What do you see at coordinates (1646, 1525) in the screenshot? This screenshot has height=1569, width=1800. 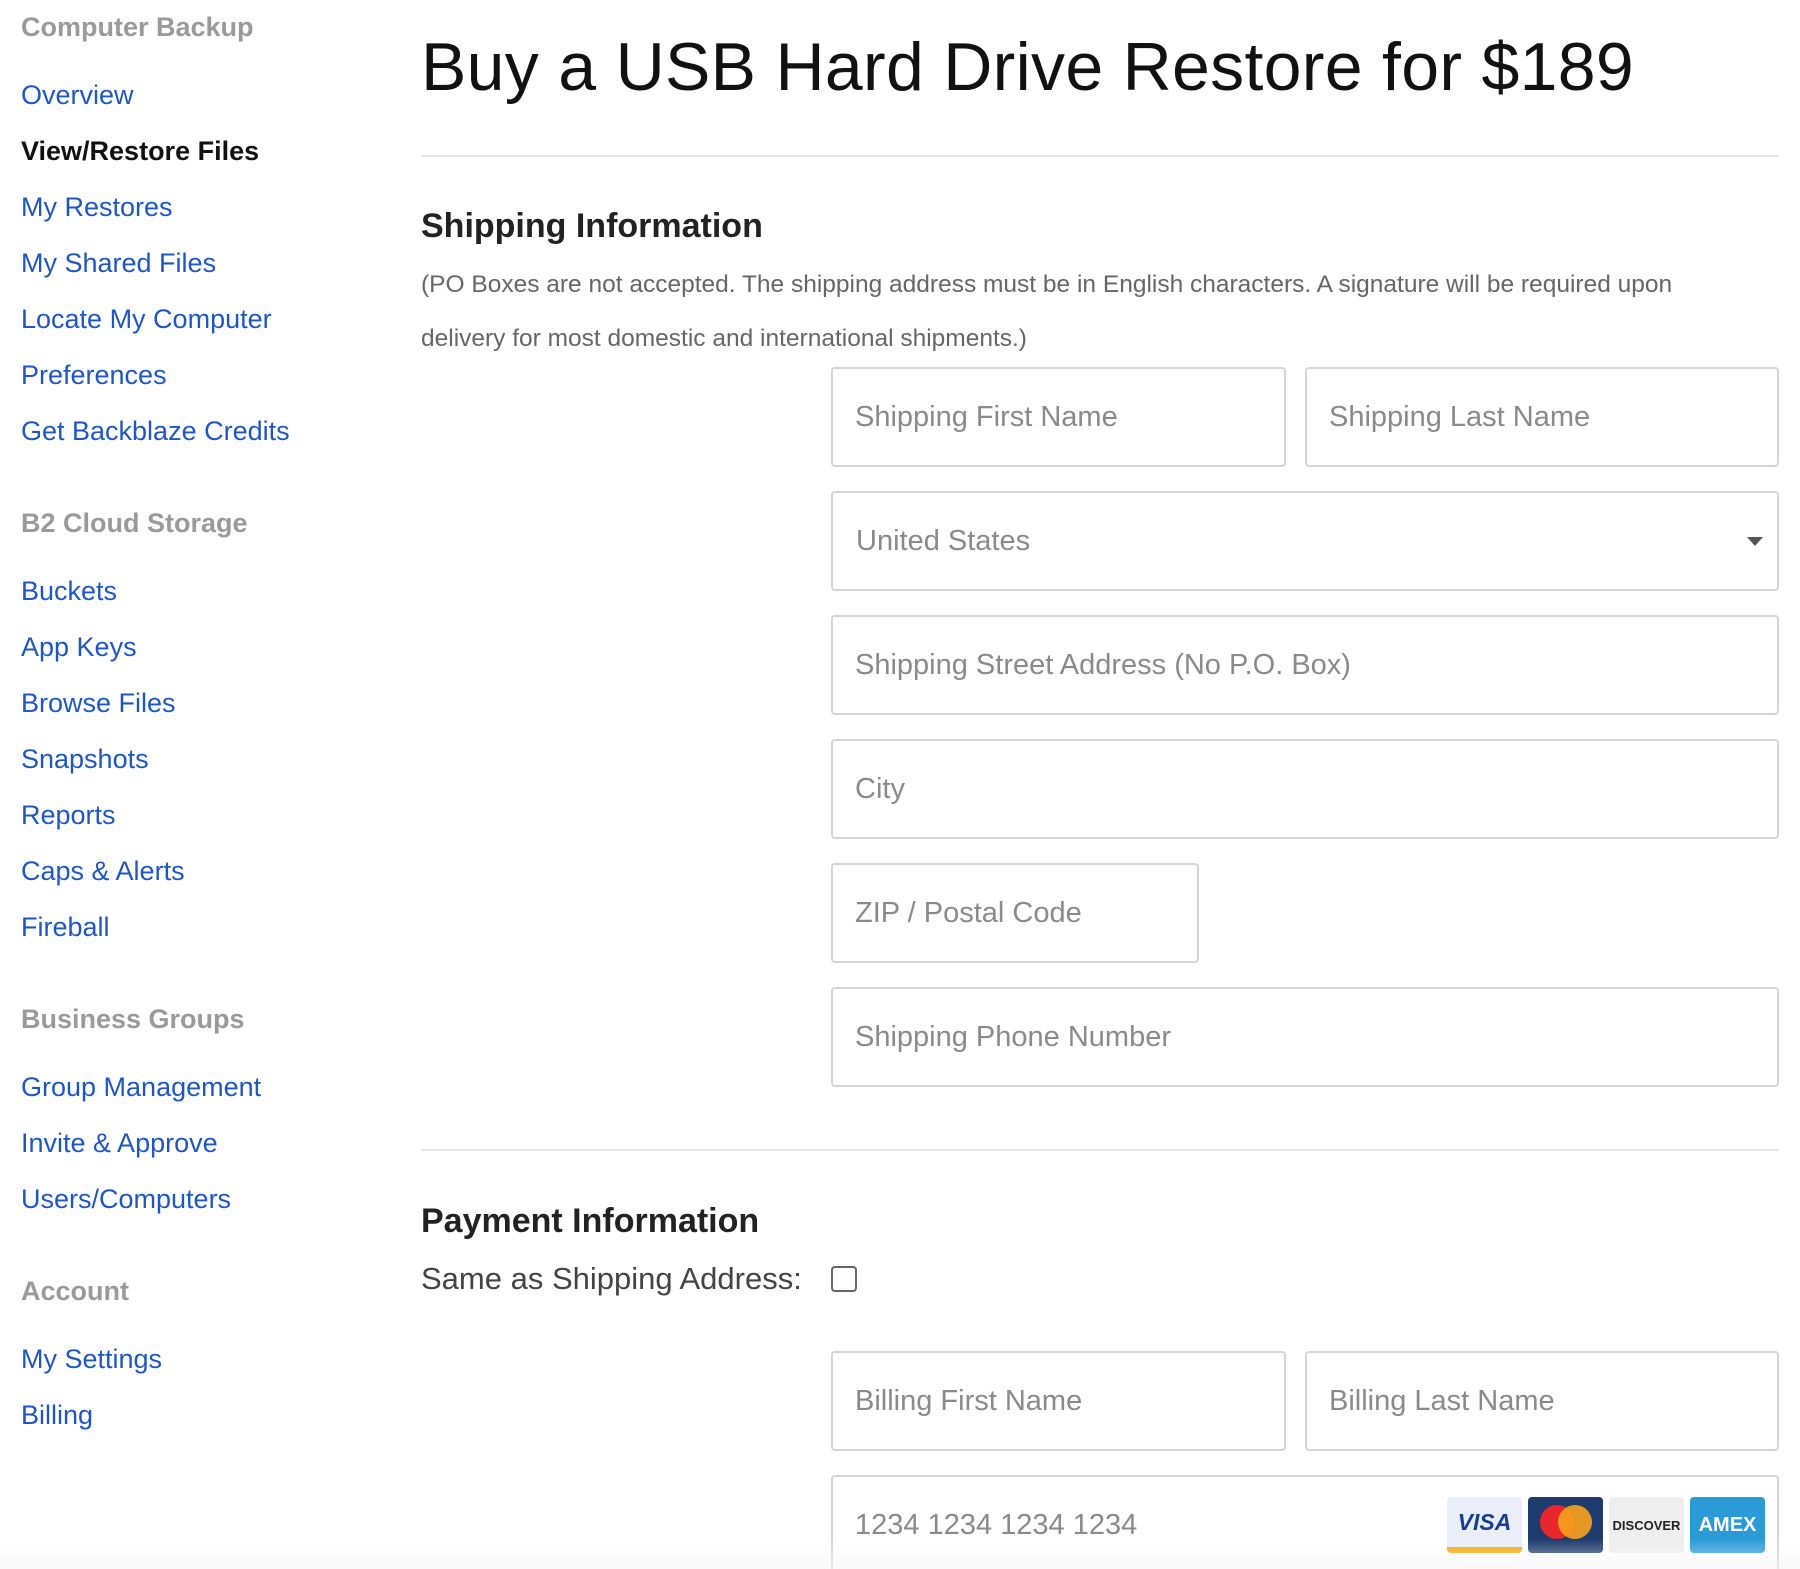 I see `discover-icon: DISCOVER` at bounding box center [1646, 1525].